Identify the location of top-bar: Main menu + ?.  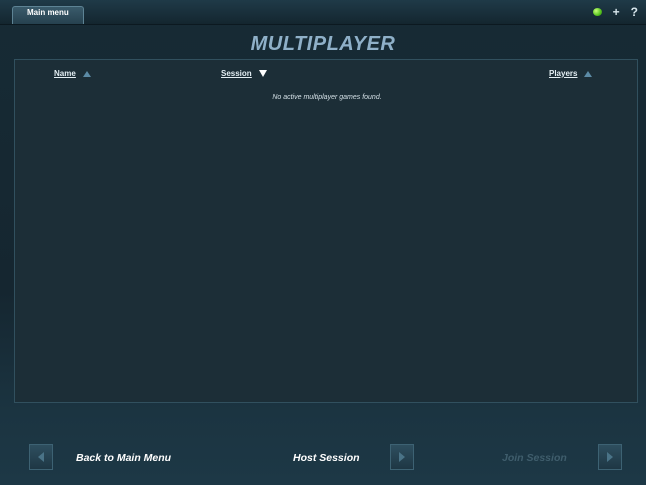
(323, 12).